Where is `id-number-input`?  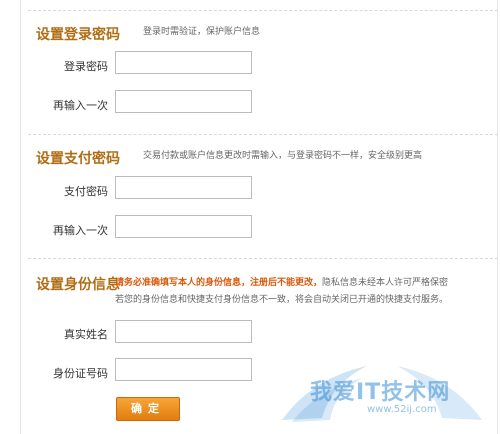 id-number-input is located at coordinates (183, 369).